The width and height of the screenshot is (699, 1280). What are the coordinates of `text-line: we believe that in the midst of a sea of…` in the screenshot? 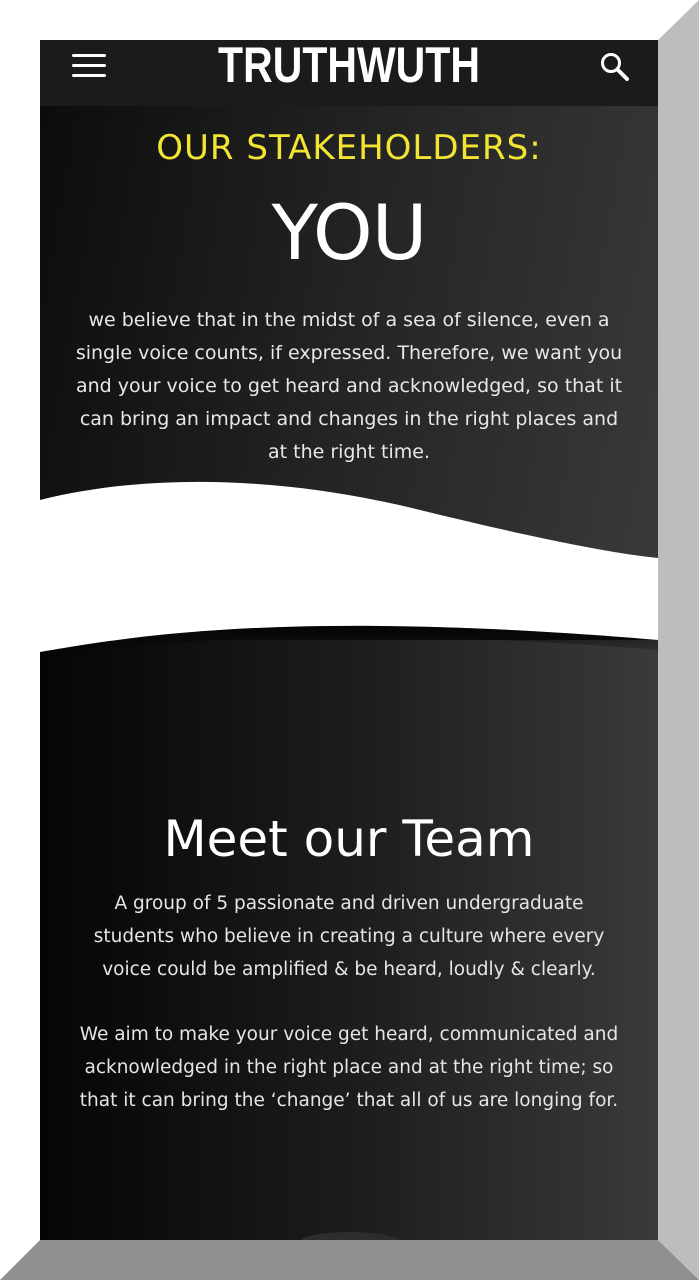 It's located at (349, 320).